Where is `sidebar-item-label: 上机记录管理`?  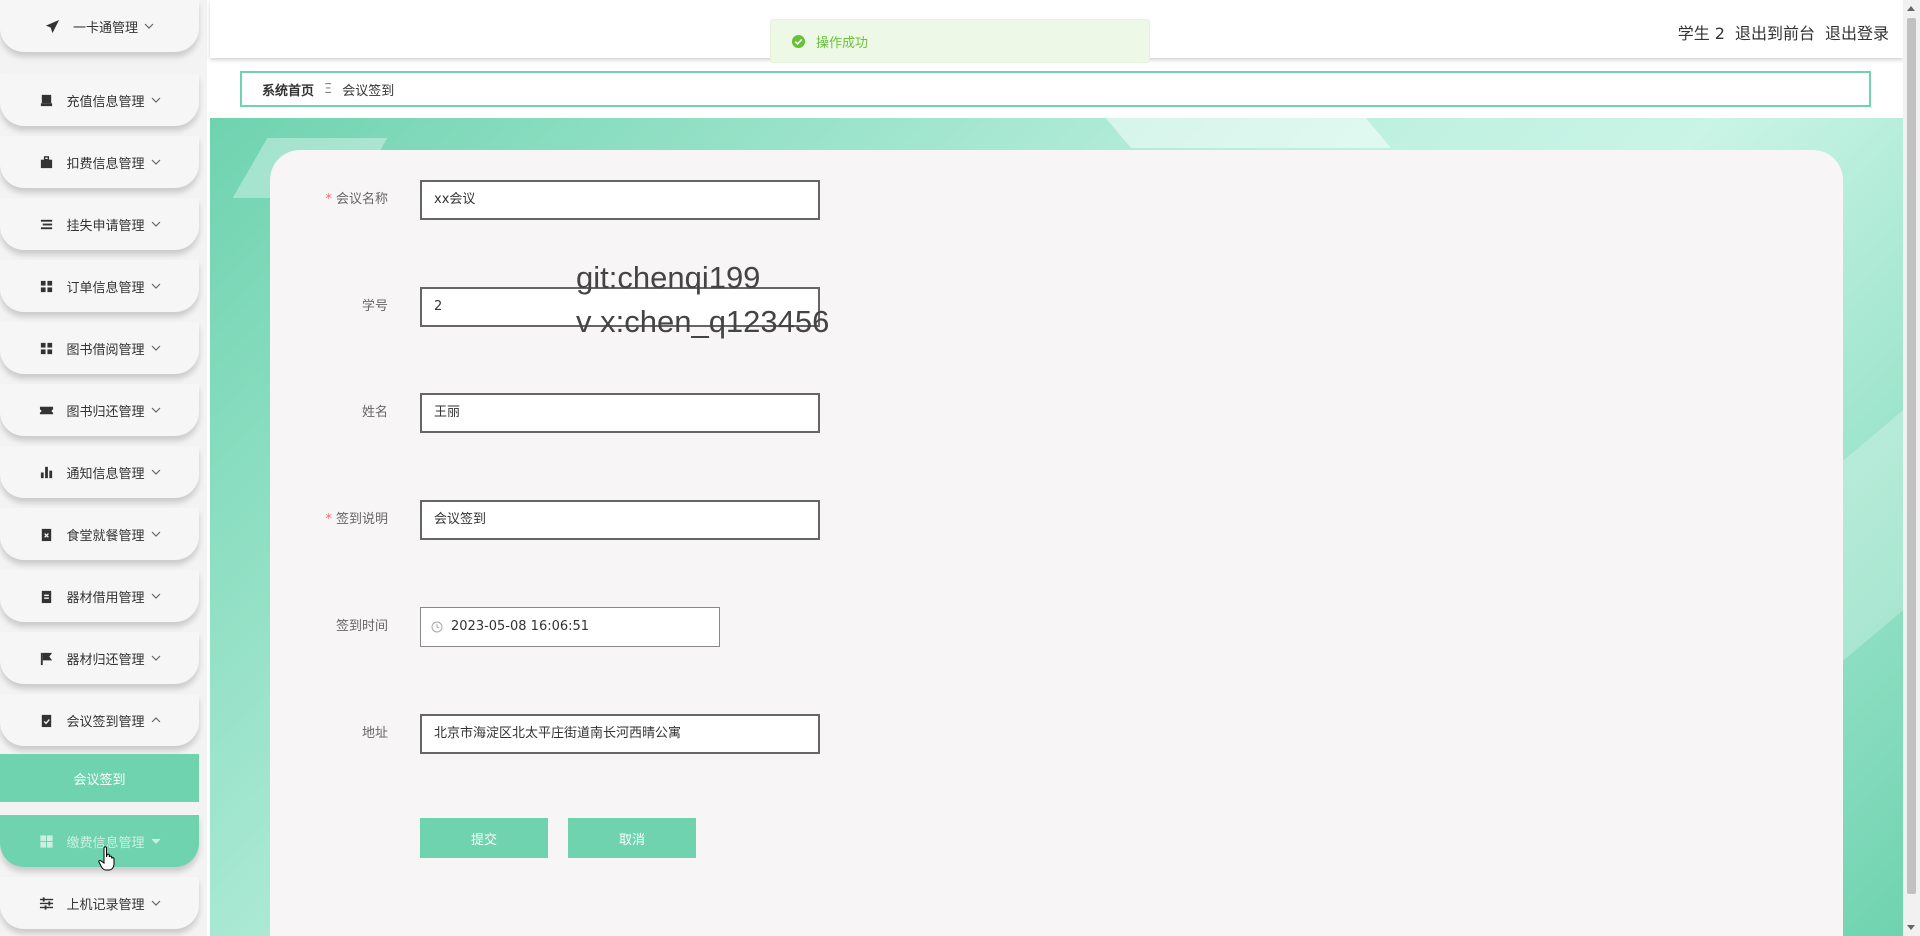
sidebar-item-label: 上机记录管理 is located at coordinates (105, 905).